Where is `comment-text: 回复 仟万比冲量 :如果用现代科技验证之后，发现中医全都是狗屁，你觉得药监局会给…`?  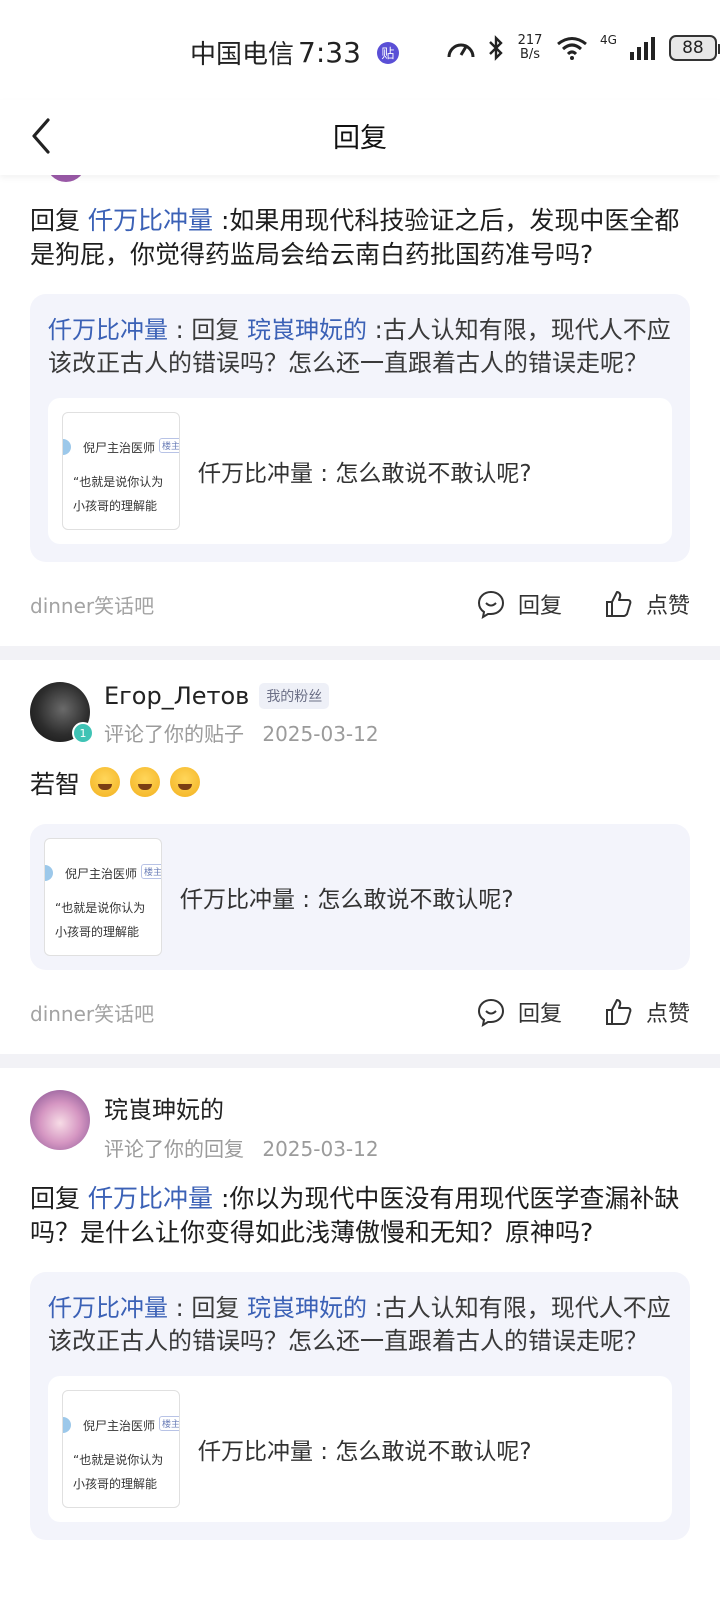 comment-text: 回复 仟万比冲量 :如果用现代科技验证之后，发现中医全都是狗屁，你觉得药监局会给… is located at coordinates (360, 238).